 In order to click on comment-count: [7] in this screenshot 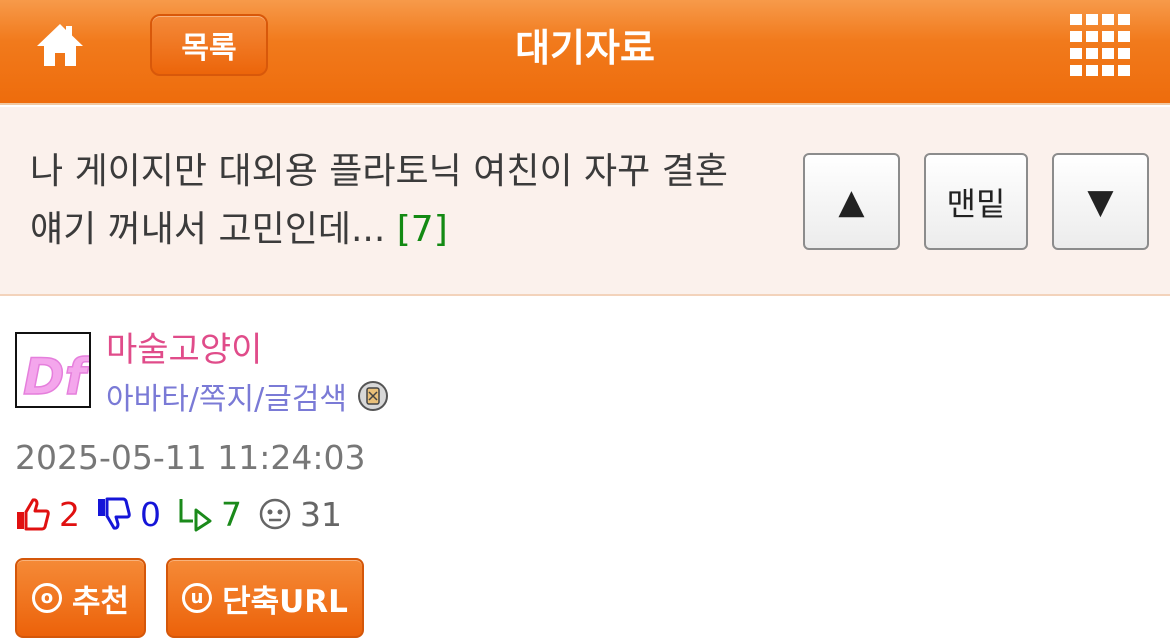, I will do `click(422, 229)`.